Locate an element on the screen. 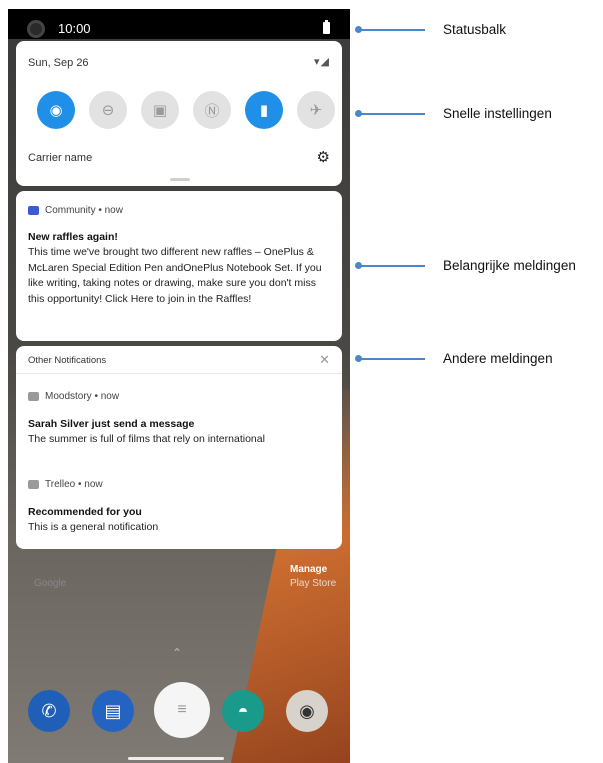 This screenshot has height=763, width=603. carrier-name: Carrier name is located at coordinates (60, 158).